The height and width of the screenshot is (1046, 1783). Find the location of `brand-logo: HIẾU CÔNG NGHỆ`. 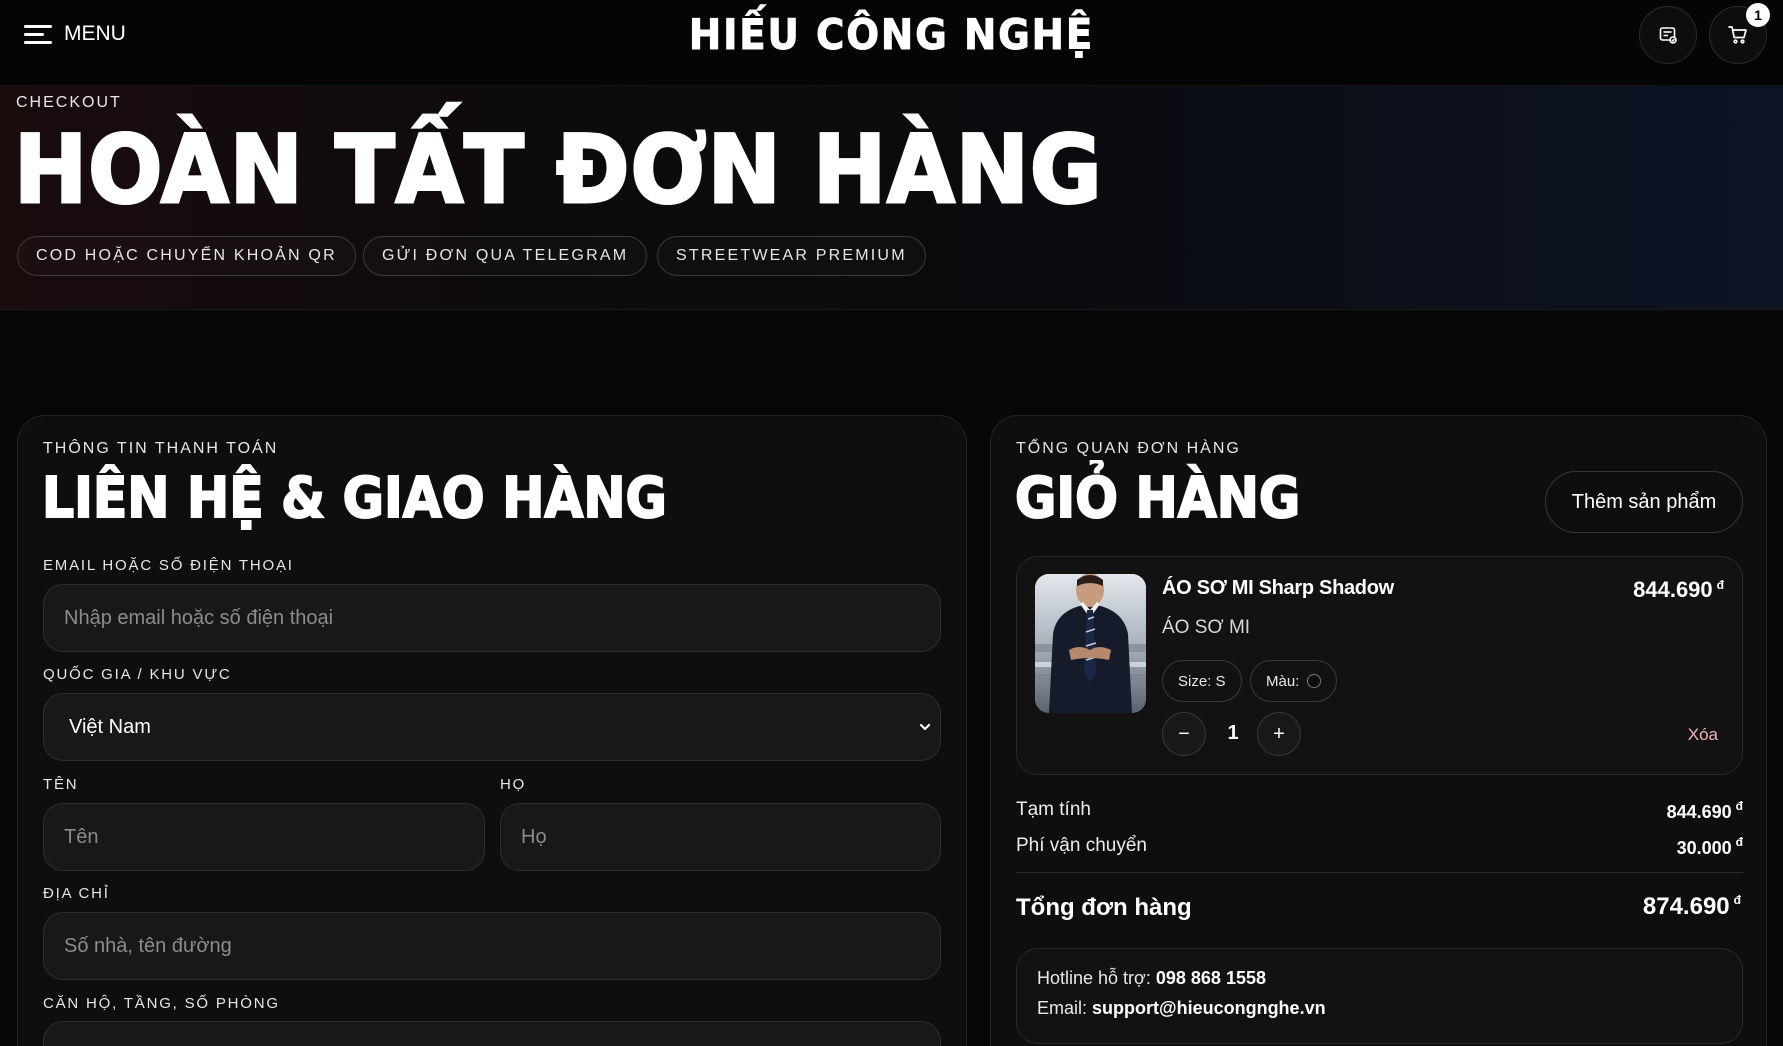

brand-logo: HIẾU CÔNG NGHỆ is located at coordinates (891, 35).